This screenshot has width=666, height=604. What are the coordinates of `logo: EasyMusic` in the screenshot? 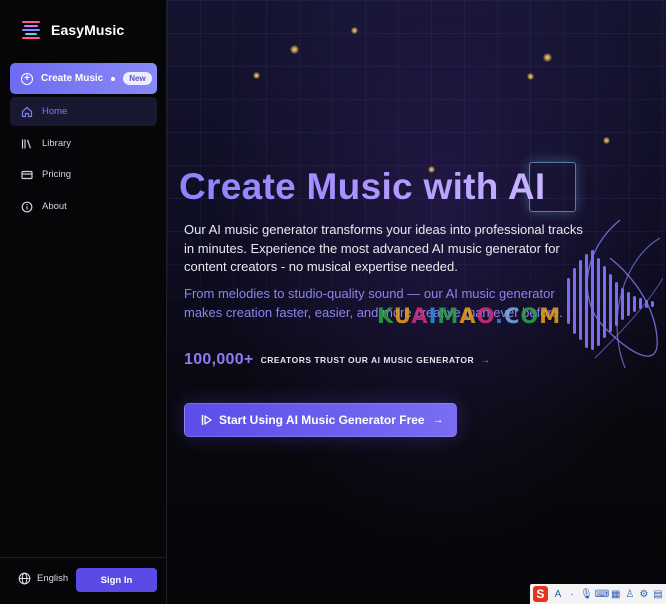 It's located at (73, 30).